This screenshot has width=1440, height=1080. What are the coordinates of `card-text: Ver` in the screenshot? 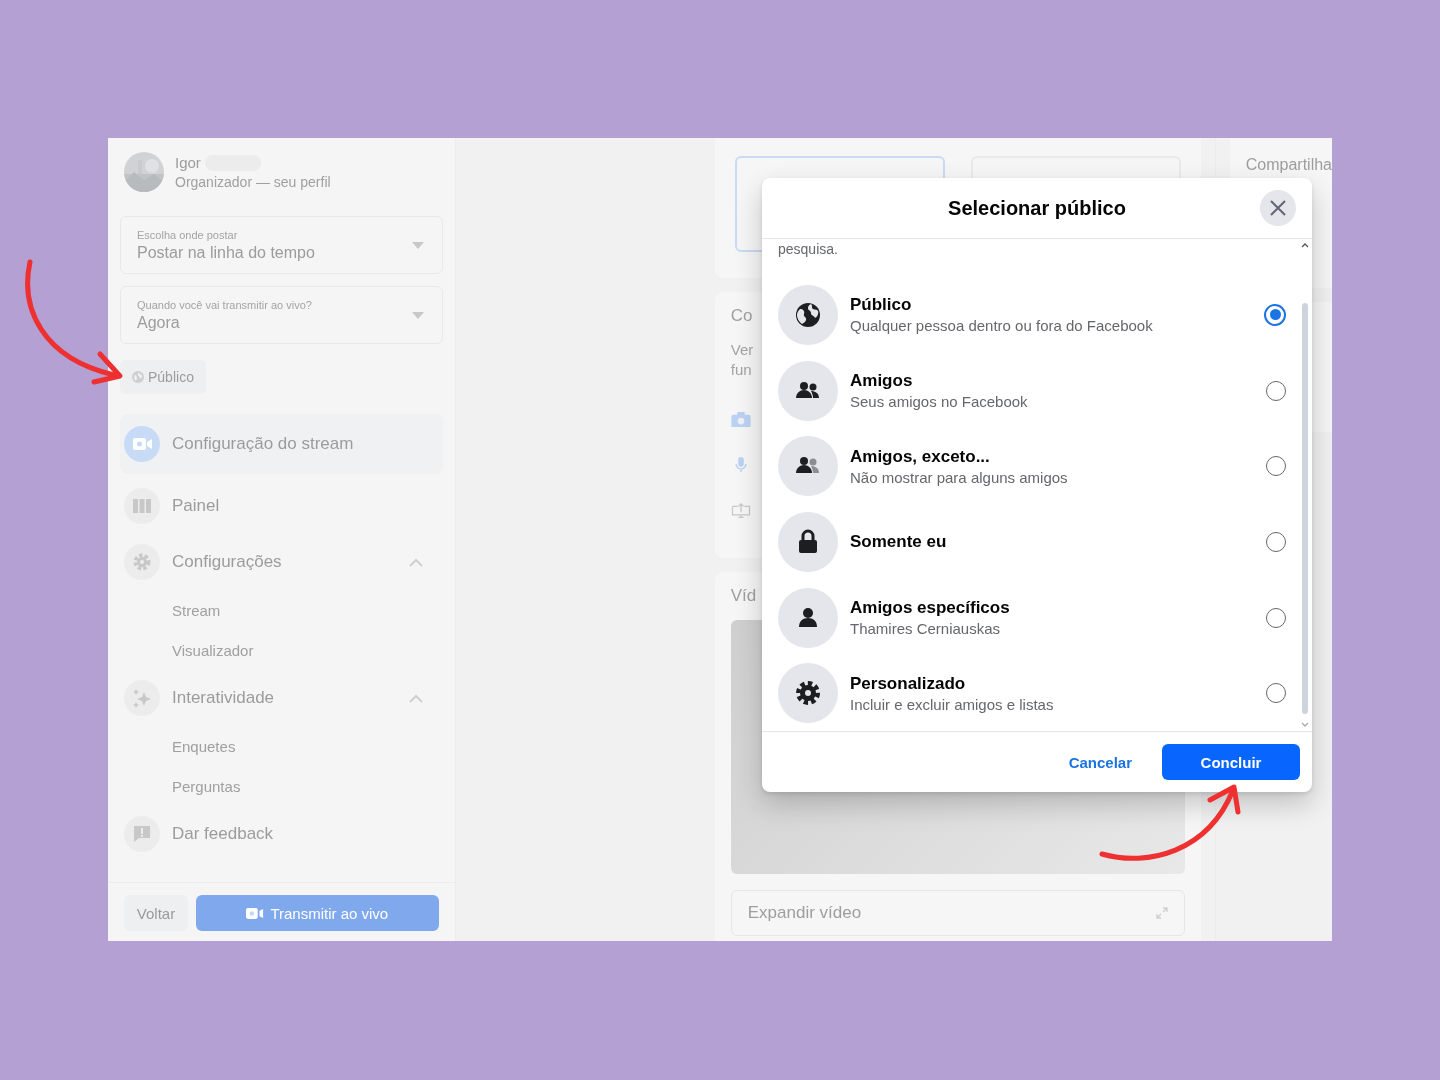 It's located at (742, 350).